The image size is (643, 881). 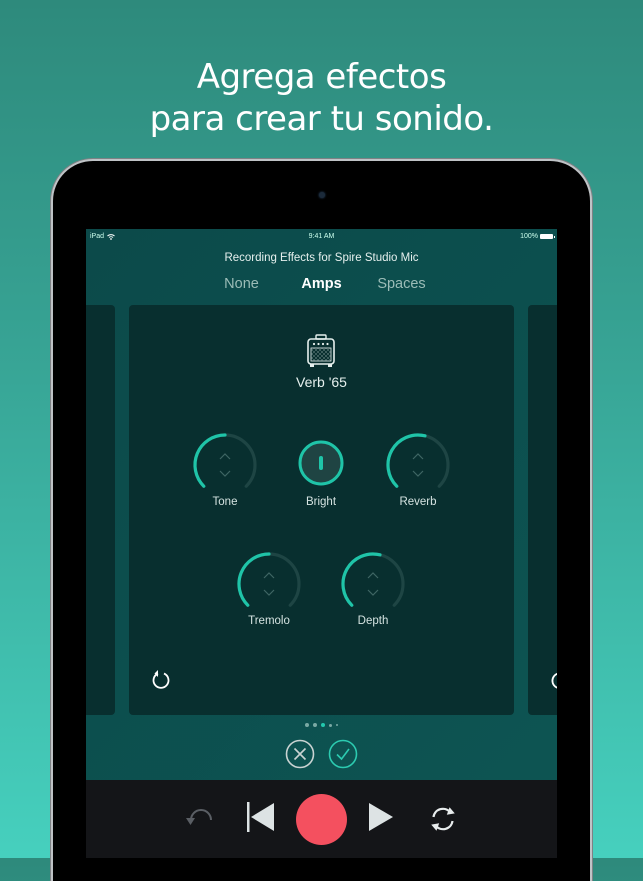 I want to click on tab-none: None, so click(x=242, y=284).